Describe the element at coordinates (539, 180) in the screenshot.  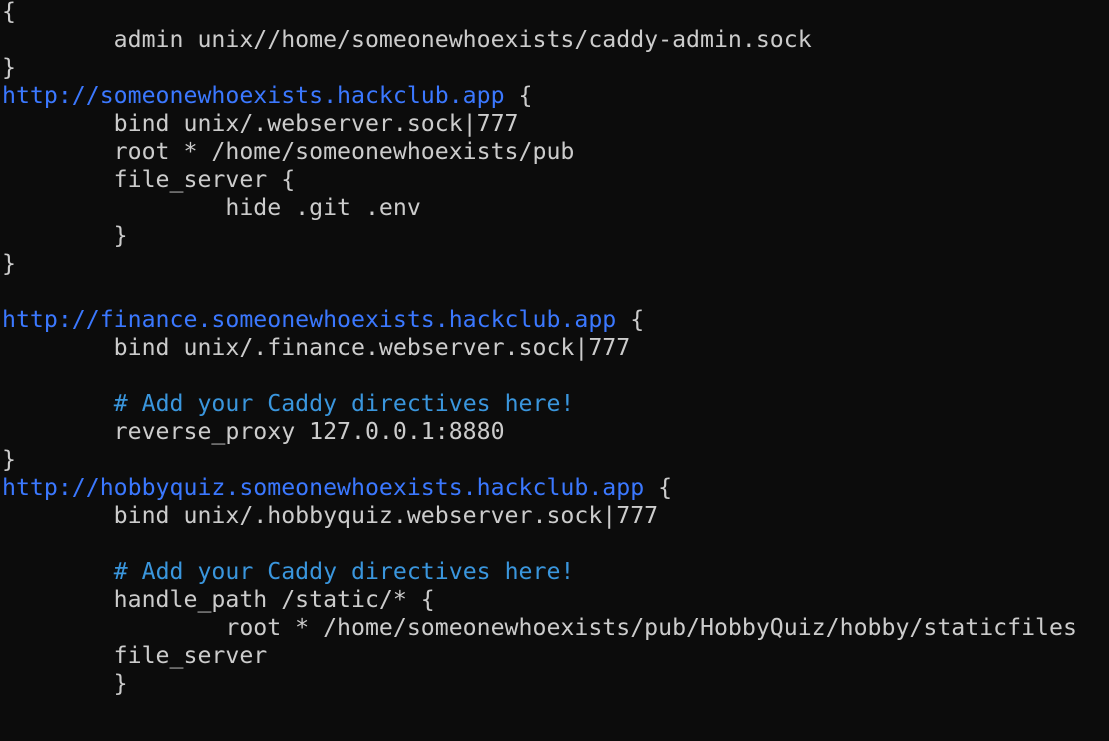
I see `terminal-line: file_server {` at that location.